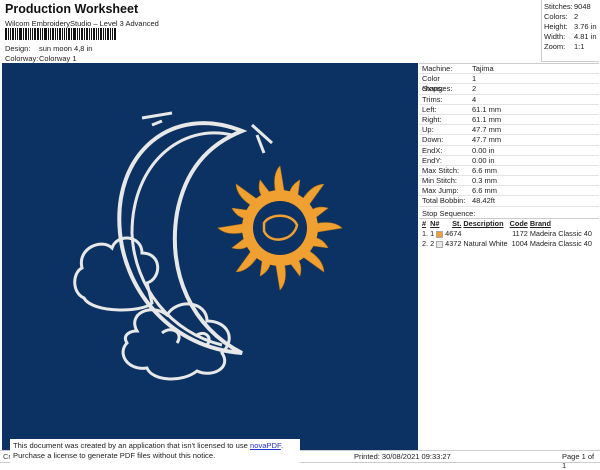 The height and width of the screenshot is (470, 600). Describe the element at coordinates (483, 68) in the screenshot. I see `info-value: Tajima` at that location.